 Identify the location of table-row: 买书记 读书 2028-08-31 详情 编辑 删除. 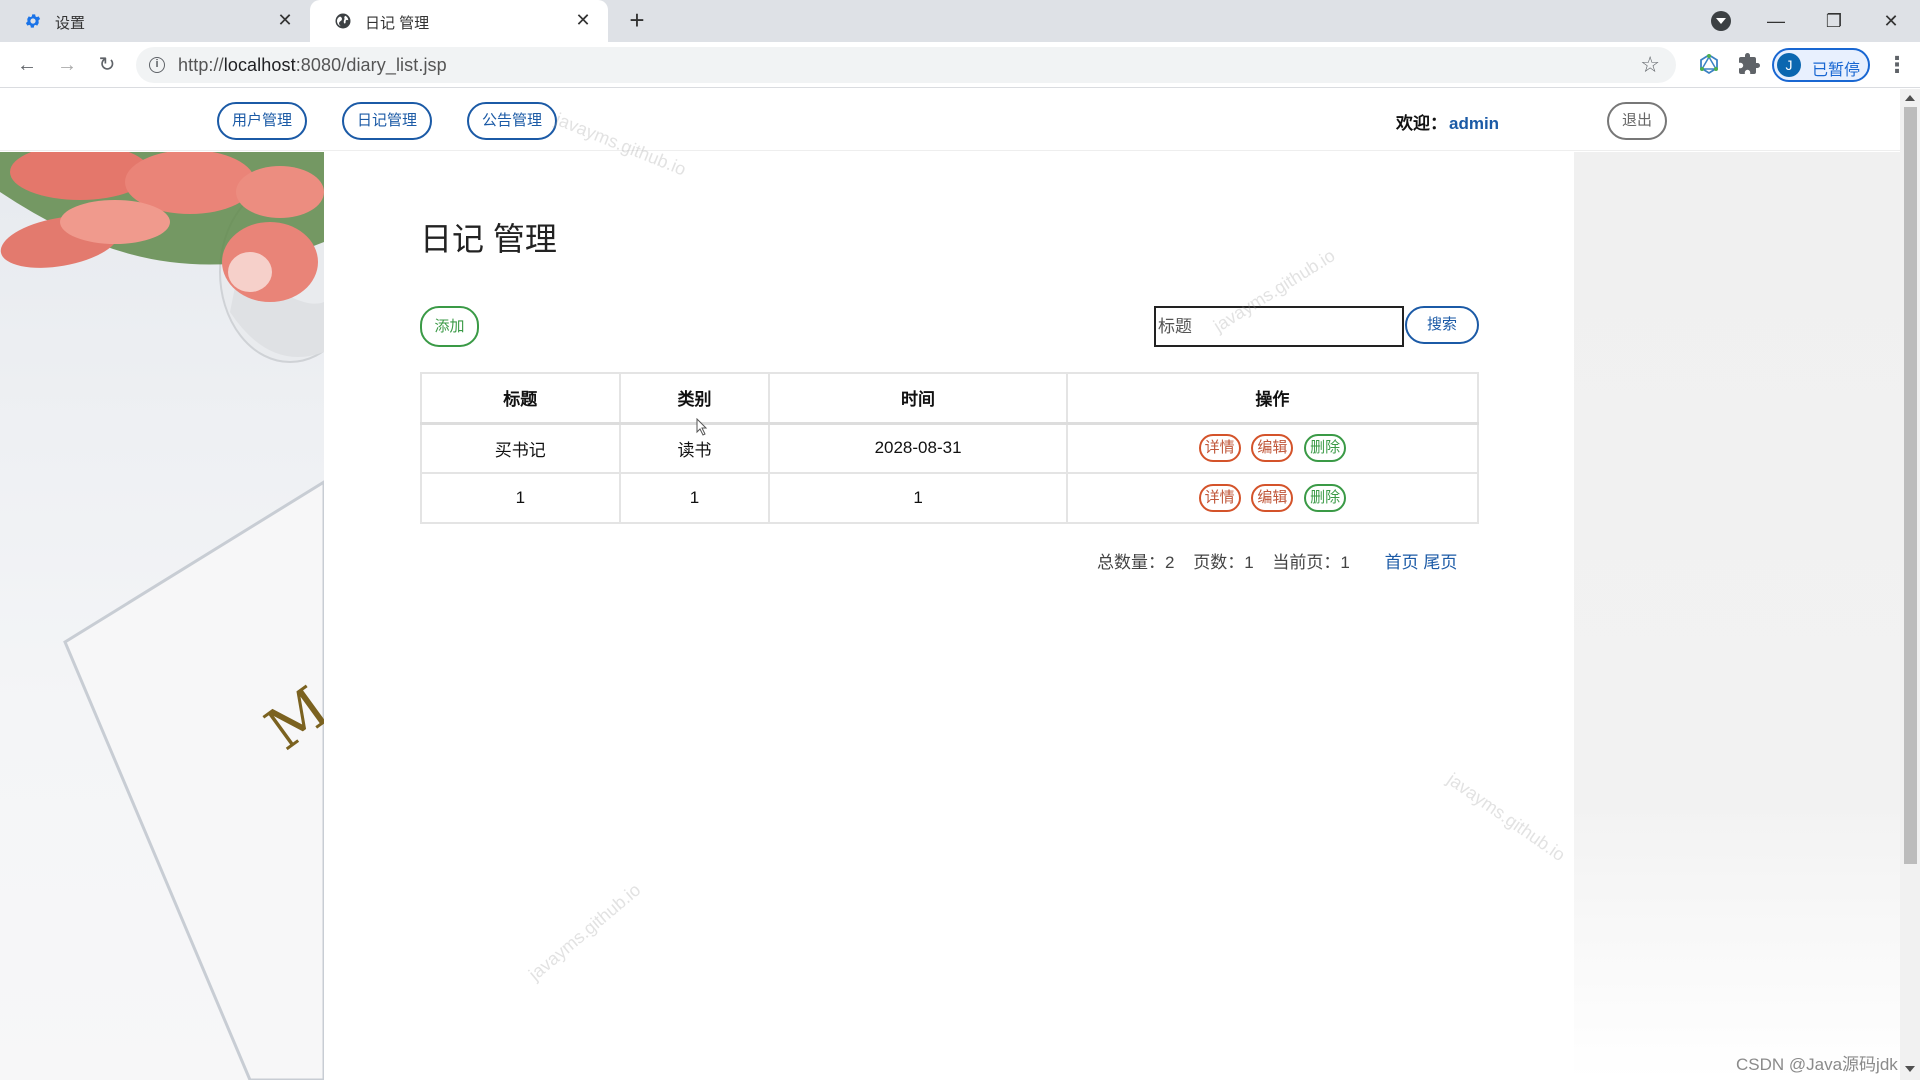
(950, 448).